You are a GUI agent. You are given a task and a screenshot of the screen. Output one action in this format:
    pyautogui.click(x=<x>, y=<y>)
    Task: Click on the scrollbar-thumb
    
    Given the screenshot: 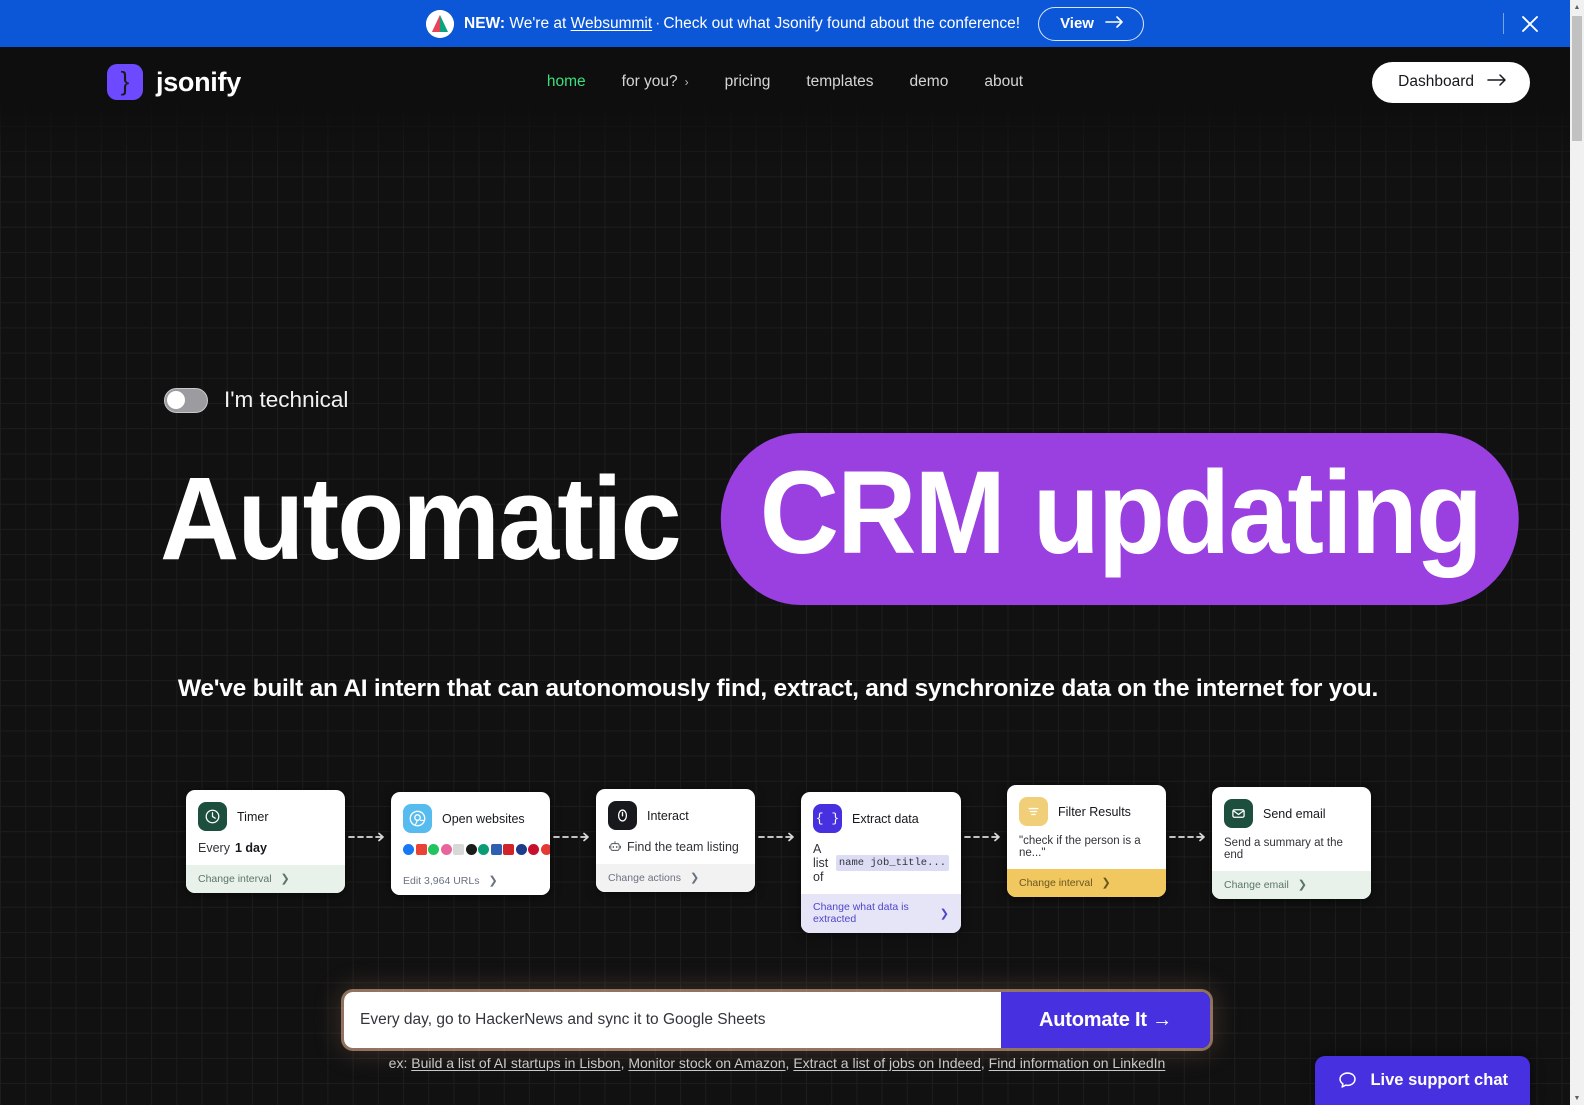 What is the action you would take?
    pyautogui.click(x=1577, y=78)
    